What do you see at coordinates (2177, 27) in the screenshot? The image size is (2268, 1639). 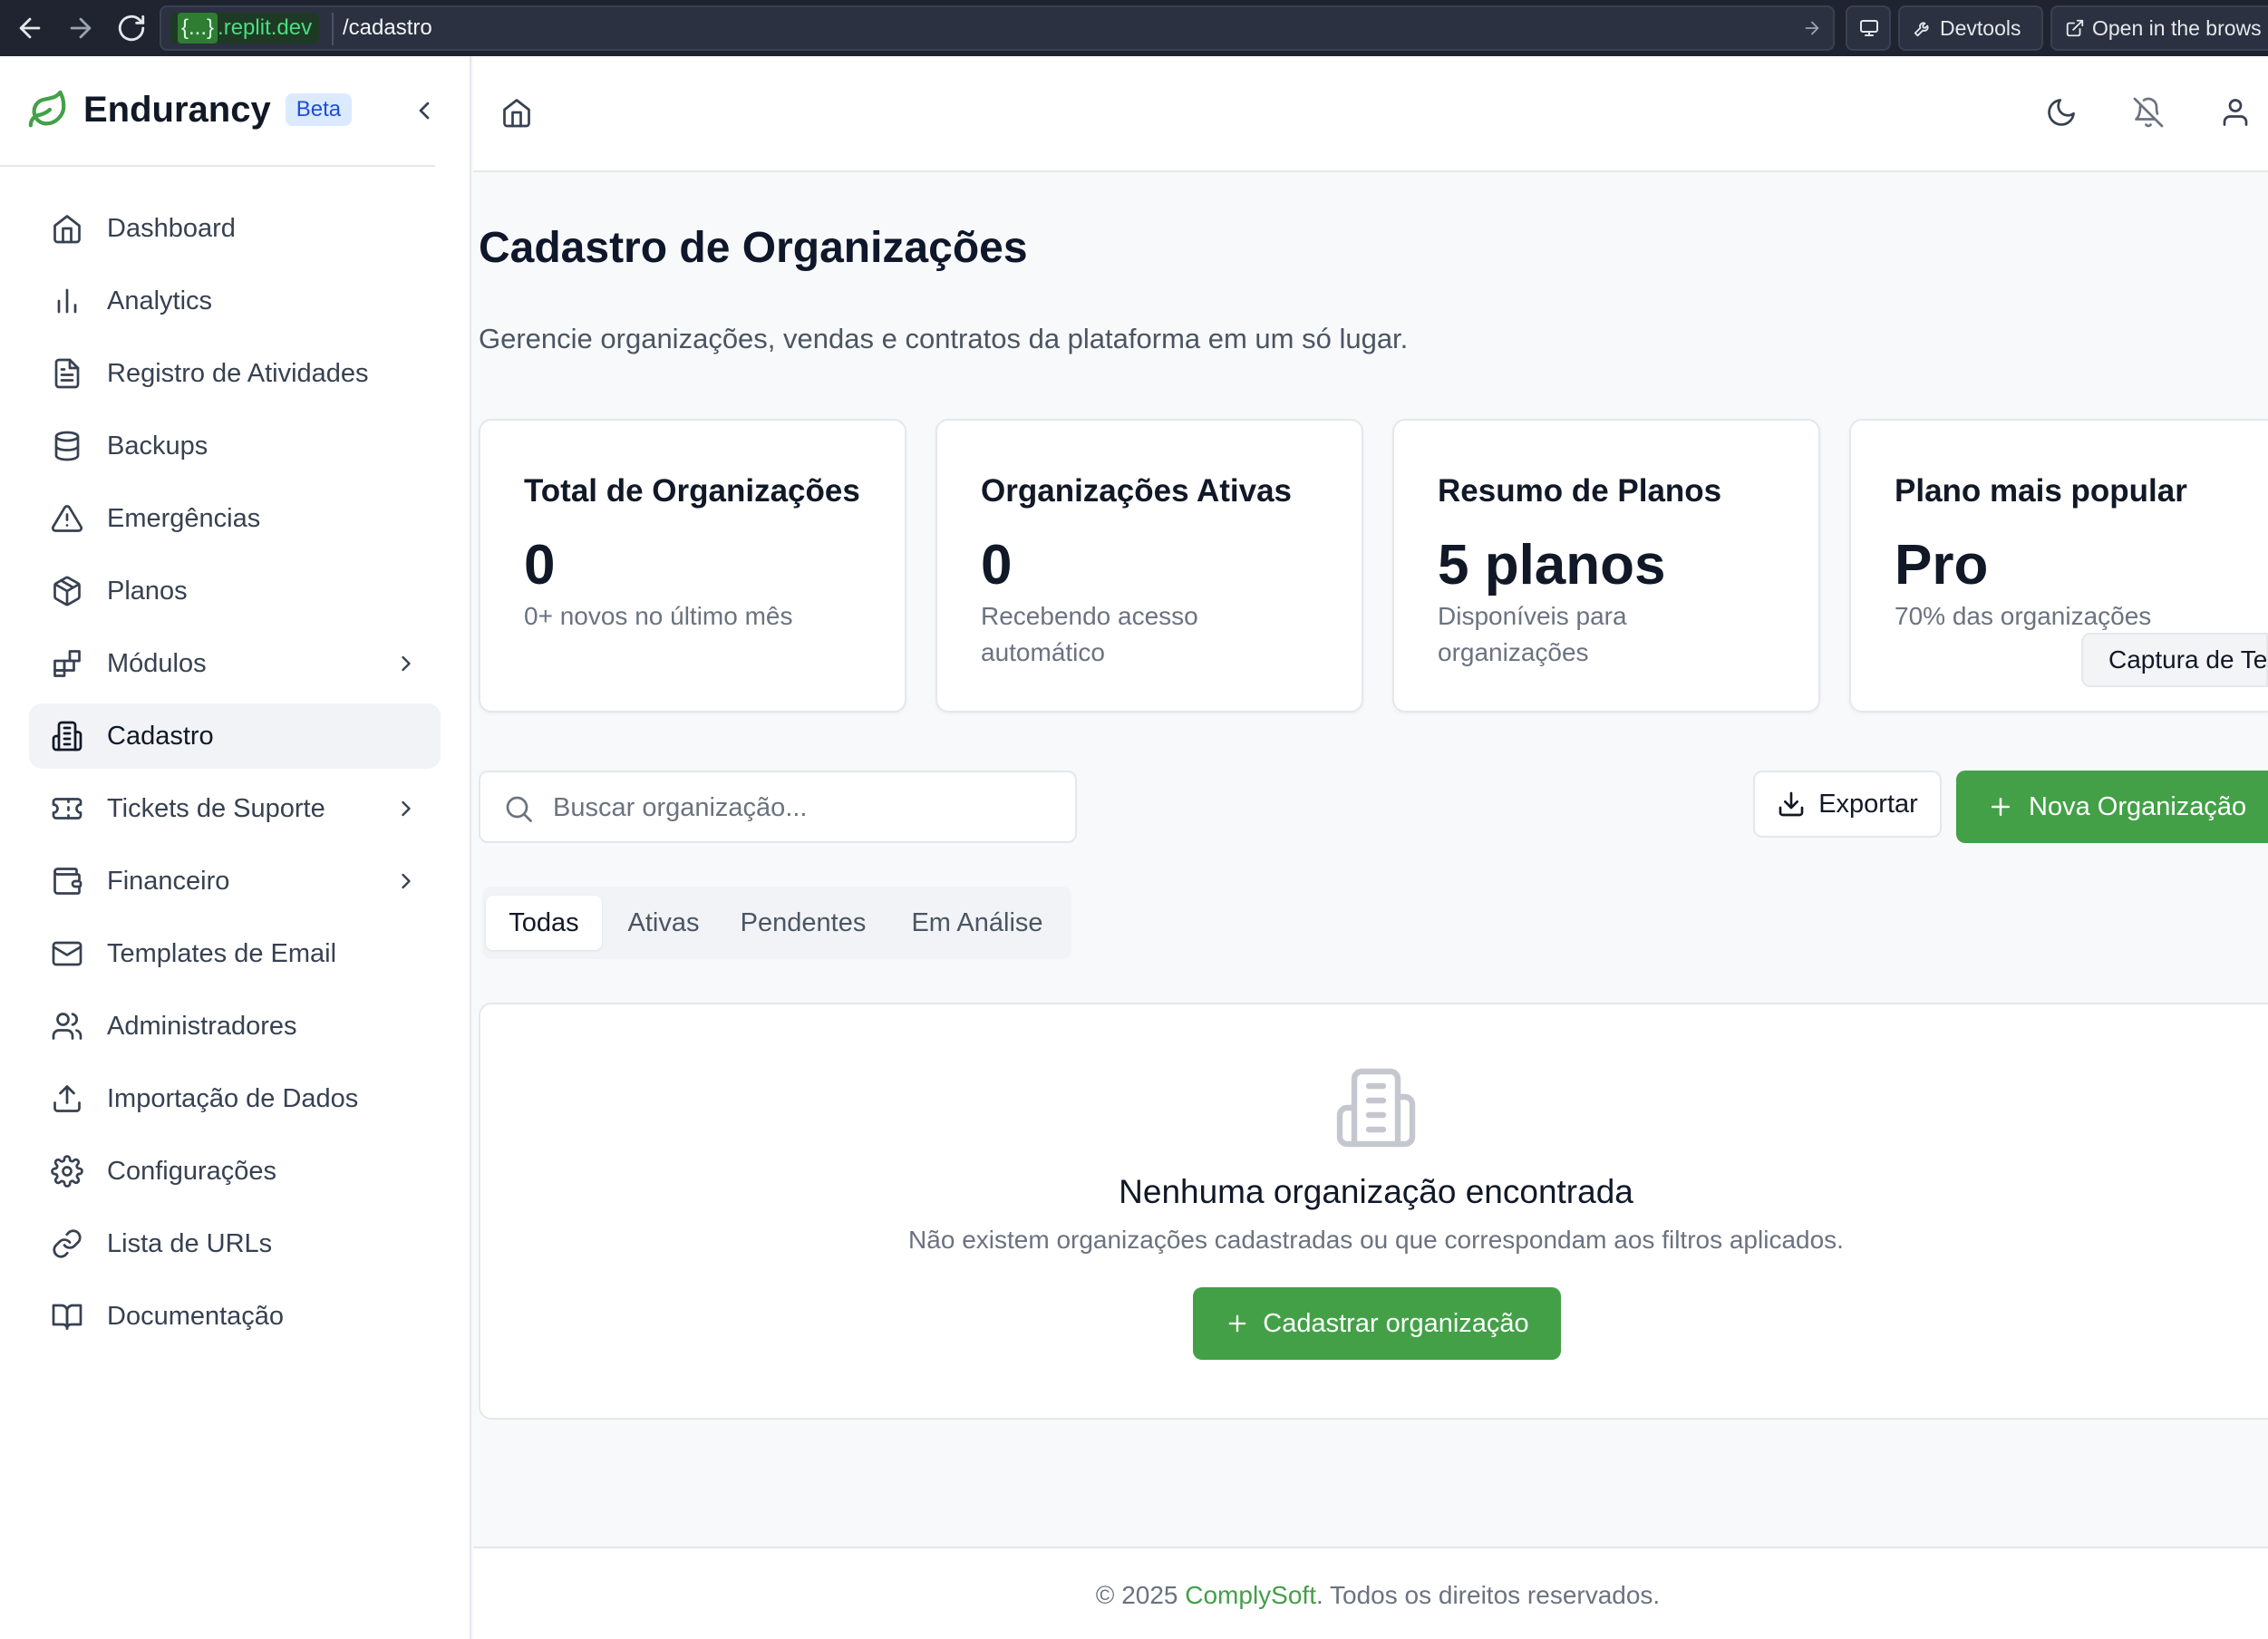 I see `open-in-browser-label: Open in the brows` at bounding box center [2177, 27].